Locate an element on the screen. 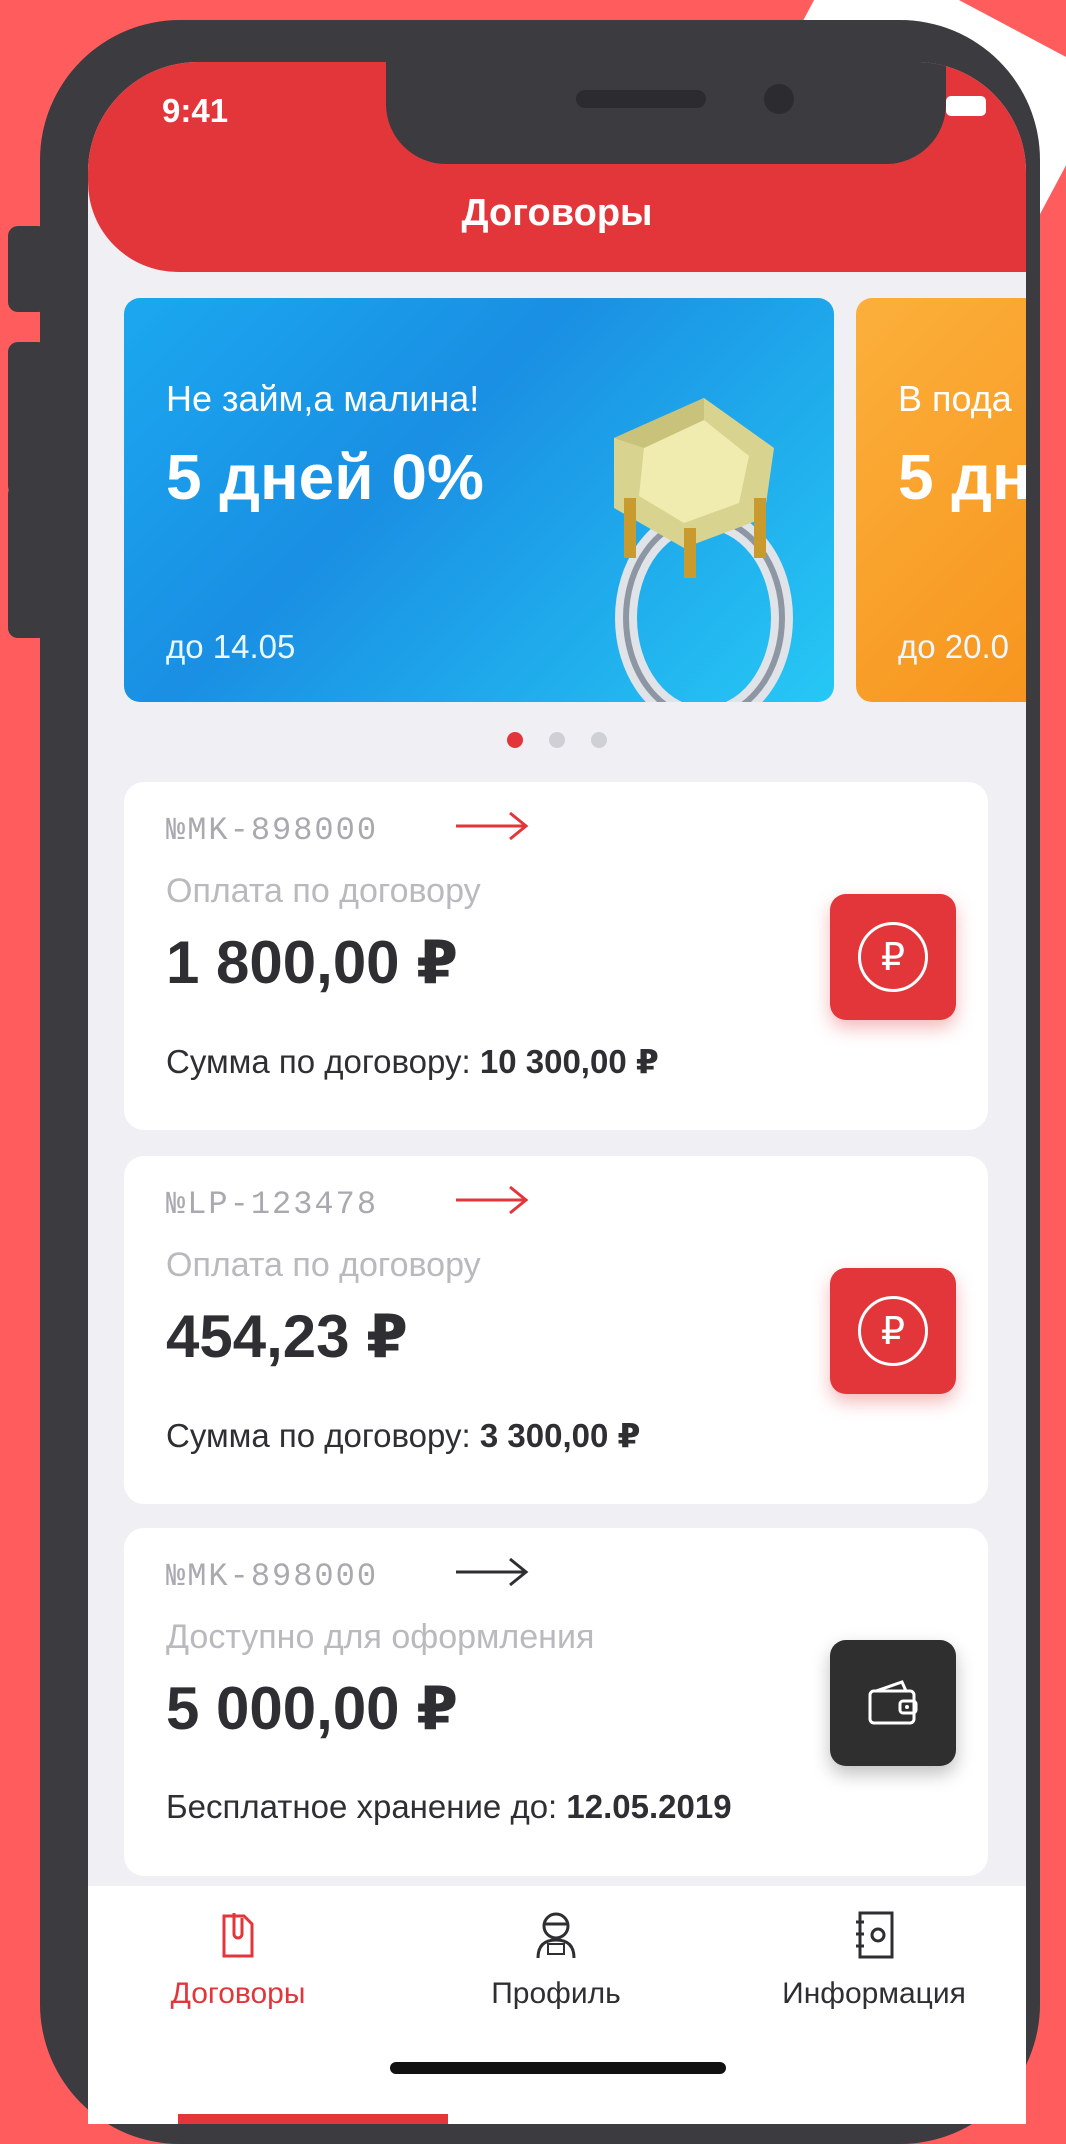 This screenshot has height=2144, width=1066. profile-icon is located at coordinates (556, 1935).